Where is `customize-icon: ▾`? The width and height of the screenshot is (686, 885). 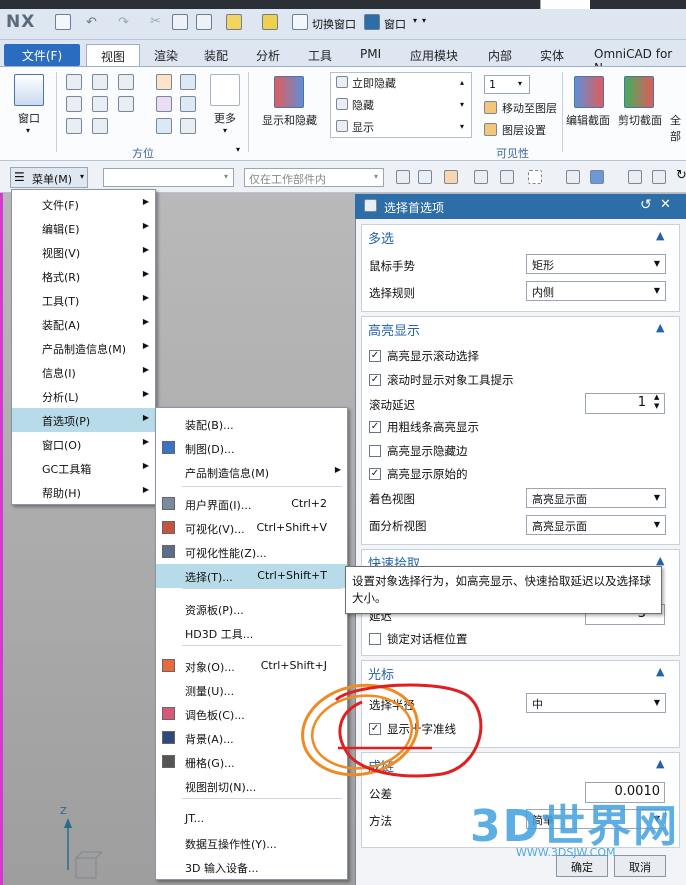
customize-icon: ▾ is located at coordinates (424, 20).